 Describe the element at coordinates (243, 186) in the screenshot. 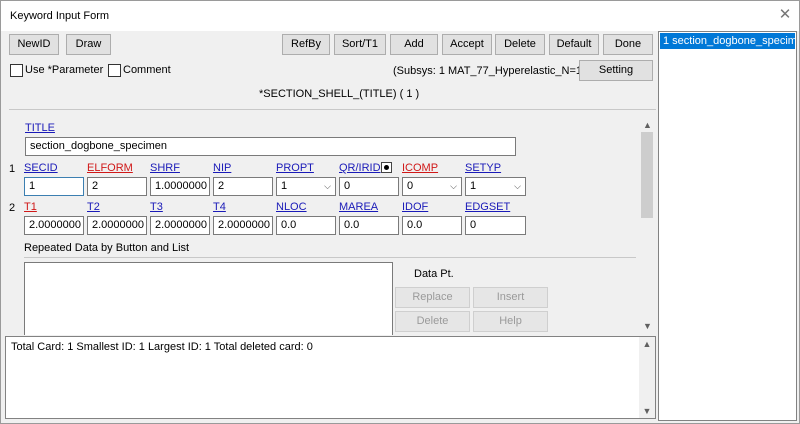

I see `nip-input: 2` at that location.